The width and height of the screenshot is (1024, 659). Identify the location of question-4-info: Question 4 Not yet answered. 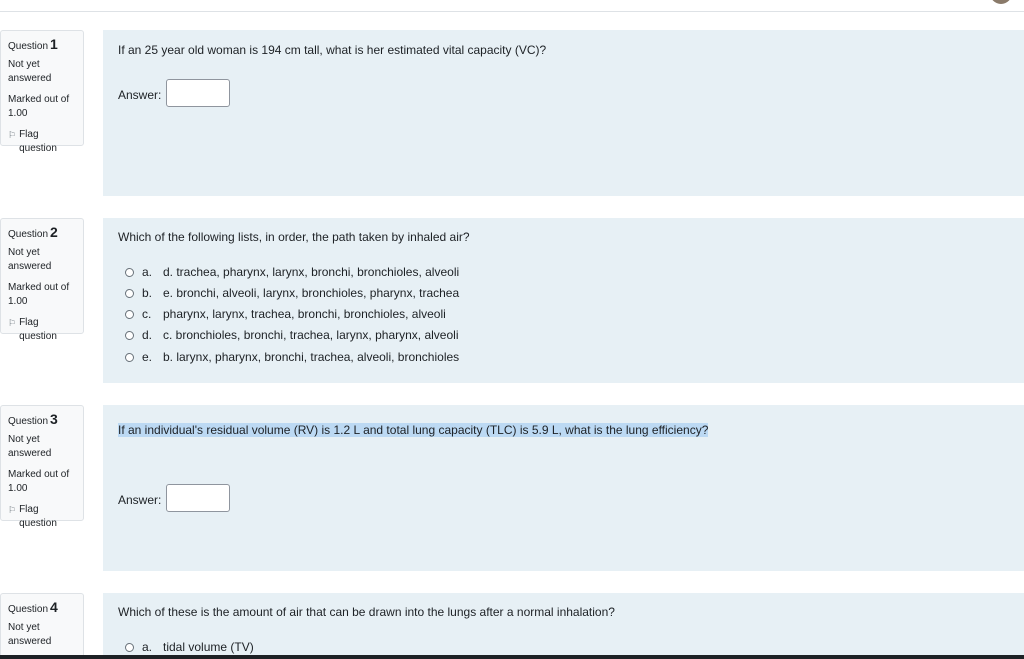
(42, 624).